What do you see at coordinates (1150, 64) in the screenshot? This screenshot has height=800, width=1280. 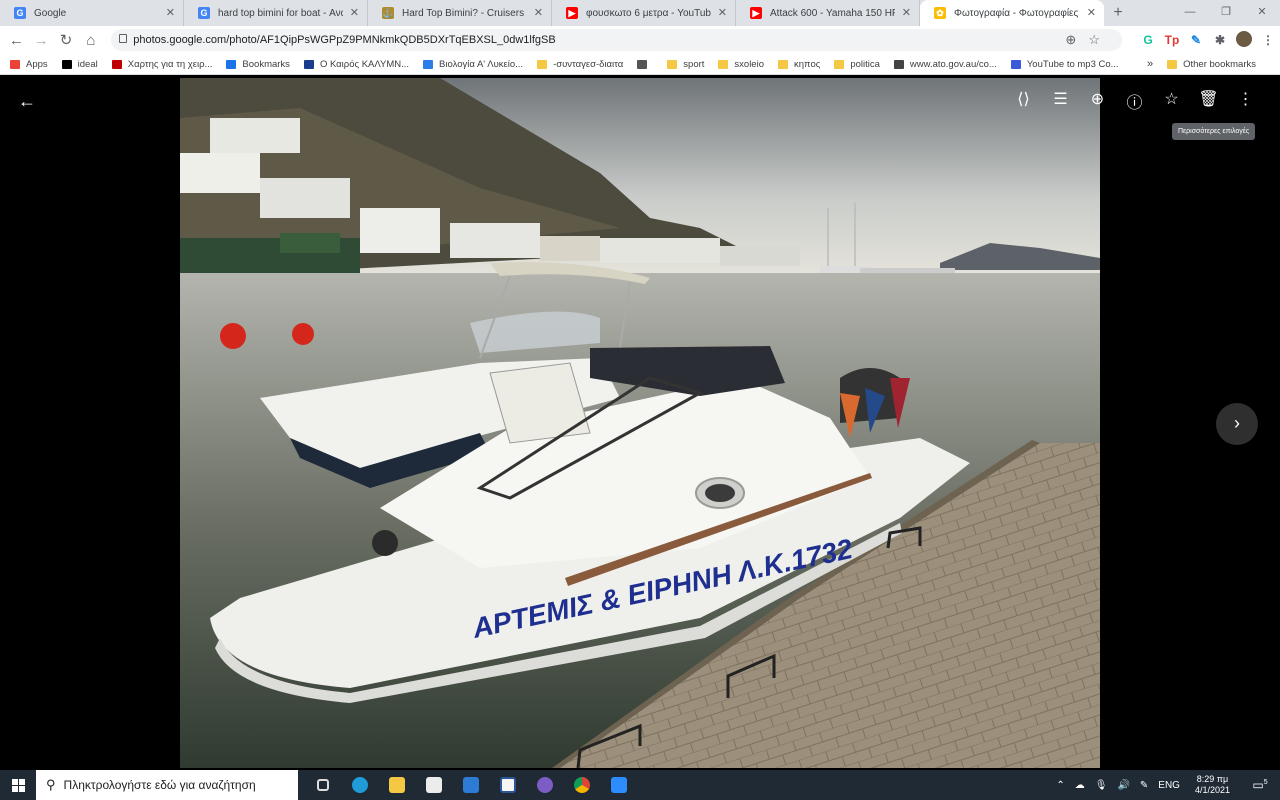 I see `bookmarks-overflow-button: »` at bounding box center [1150, 64].